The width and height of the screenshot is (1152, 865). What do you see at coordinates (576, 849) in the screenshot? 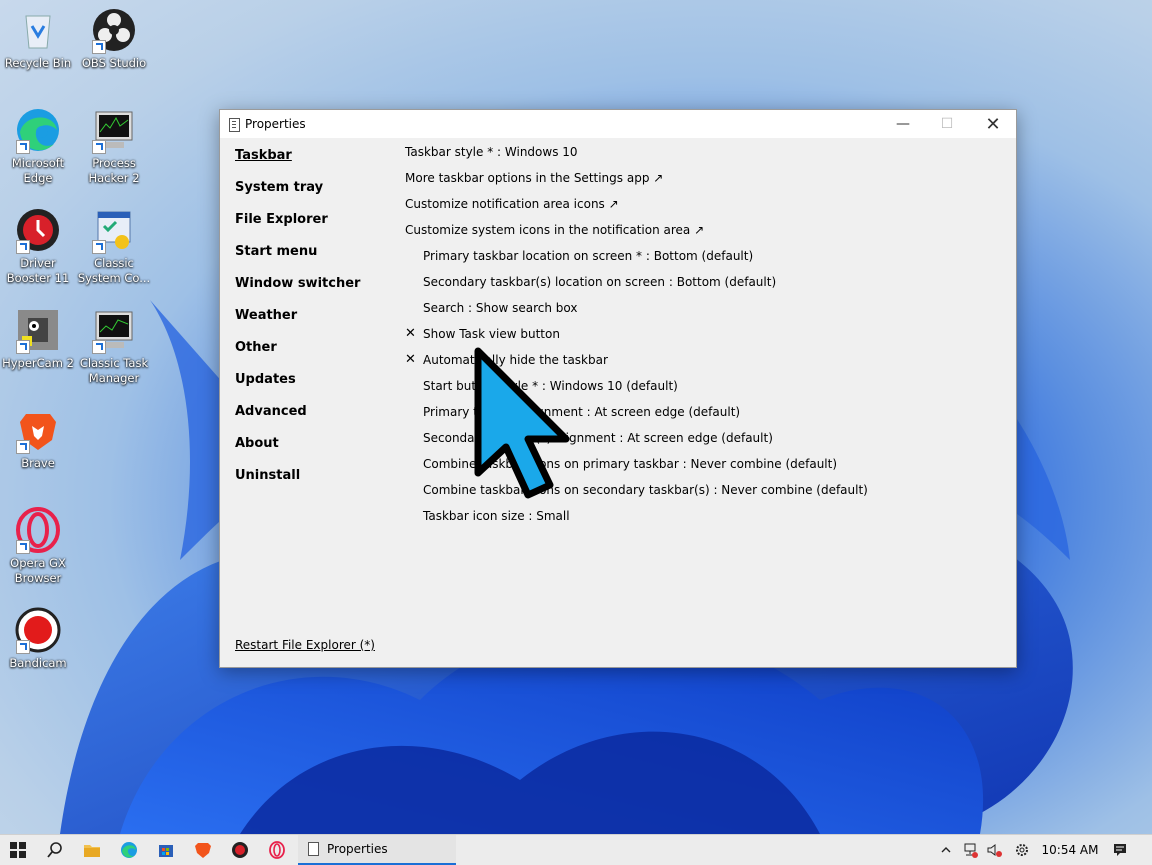
I see `taskbar: Properties 10:54 AM` at bounding box center [576, 849].